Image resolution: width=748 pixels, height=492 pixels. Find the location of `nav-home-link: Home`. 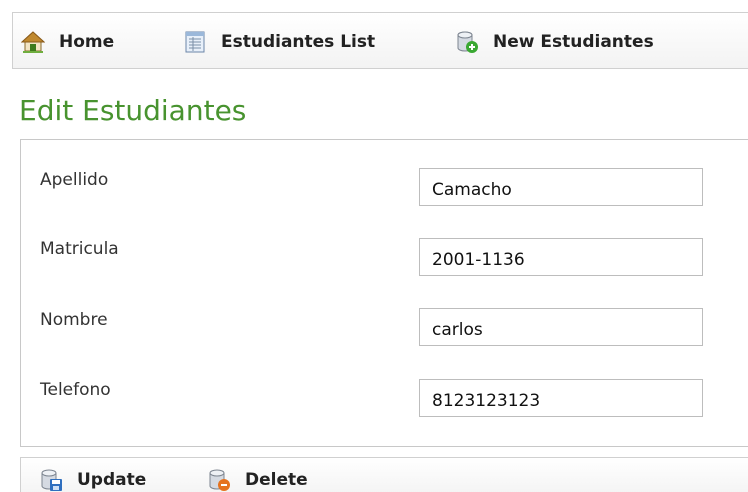

nav-home-link: Home is located at coordinates (67, 41).